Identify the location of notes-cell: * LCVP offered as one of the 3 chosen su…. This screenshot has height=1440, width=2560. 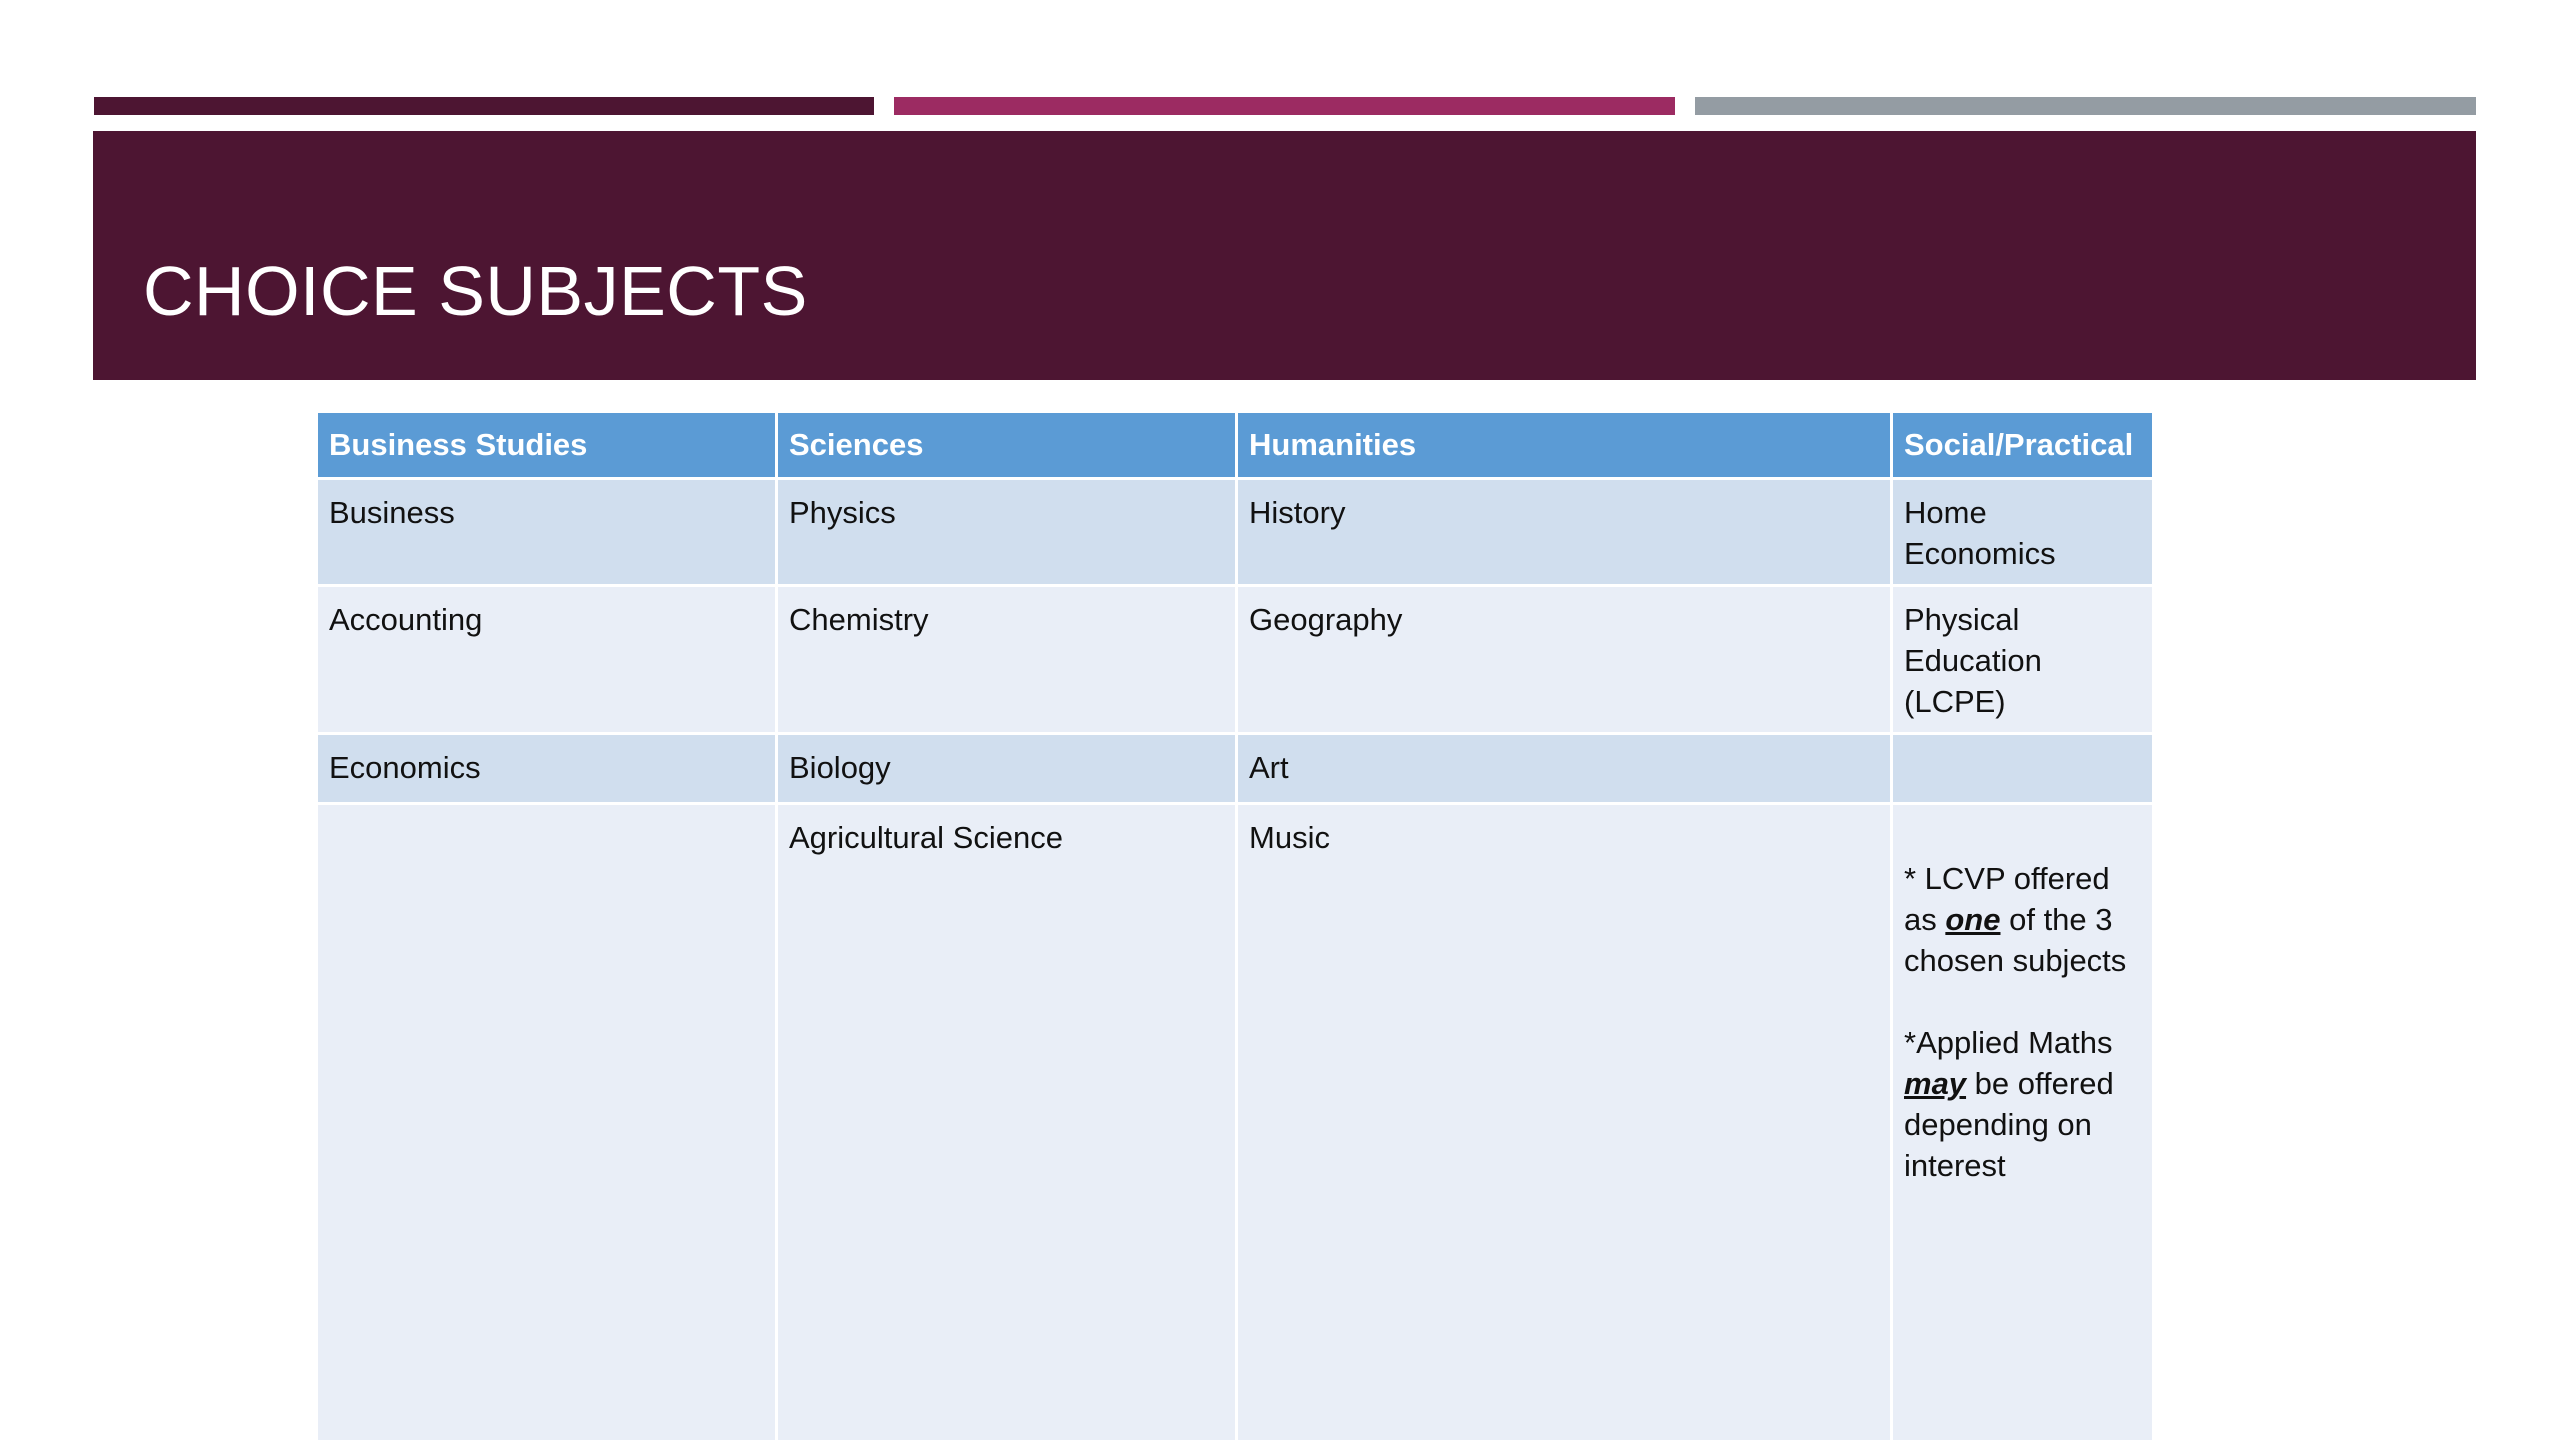
(2021, 1121).